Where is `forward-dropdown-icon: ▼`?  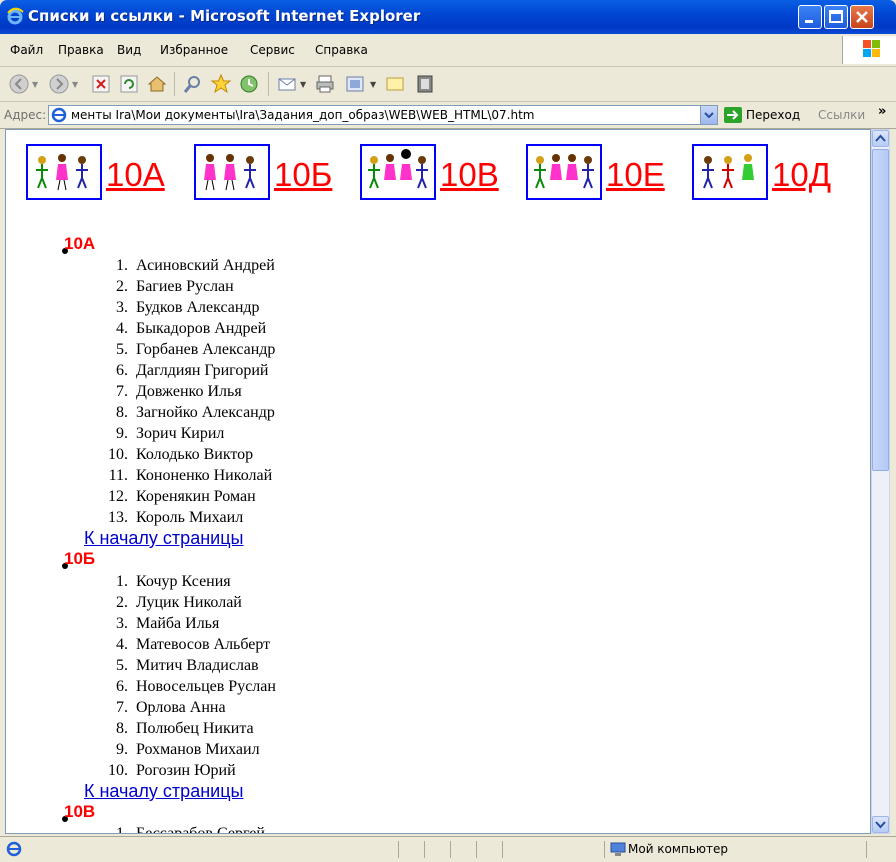 forward-dropdown-icon: ▼ is located at coordinates (75, 84).